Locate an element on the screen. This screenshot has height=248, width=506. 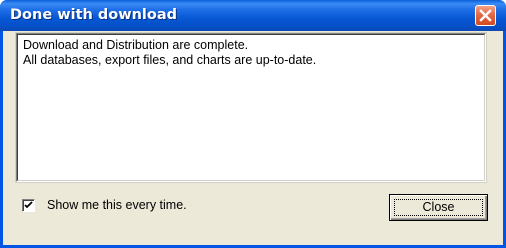
checkmark-icon is located at coordinates (28, 205).